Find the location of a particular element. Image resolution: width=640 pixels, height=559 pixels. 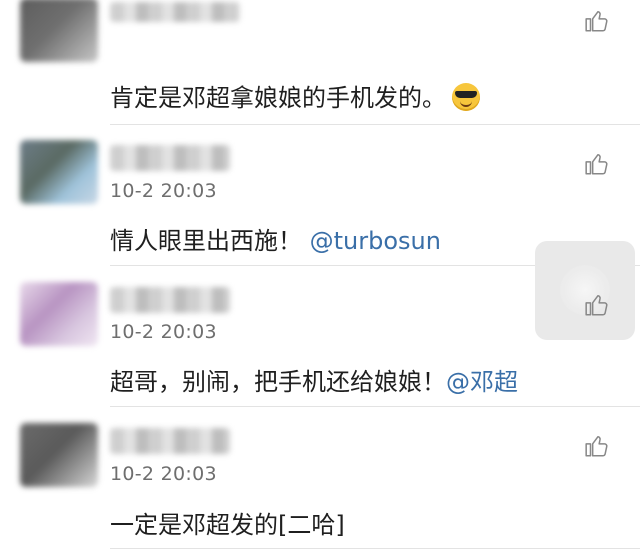

comment-body: 情人眼里出西施！ is located at coordinates (206, 241).